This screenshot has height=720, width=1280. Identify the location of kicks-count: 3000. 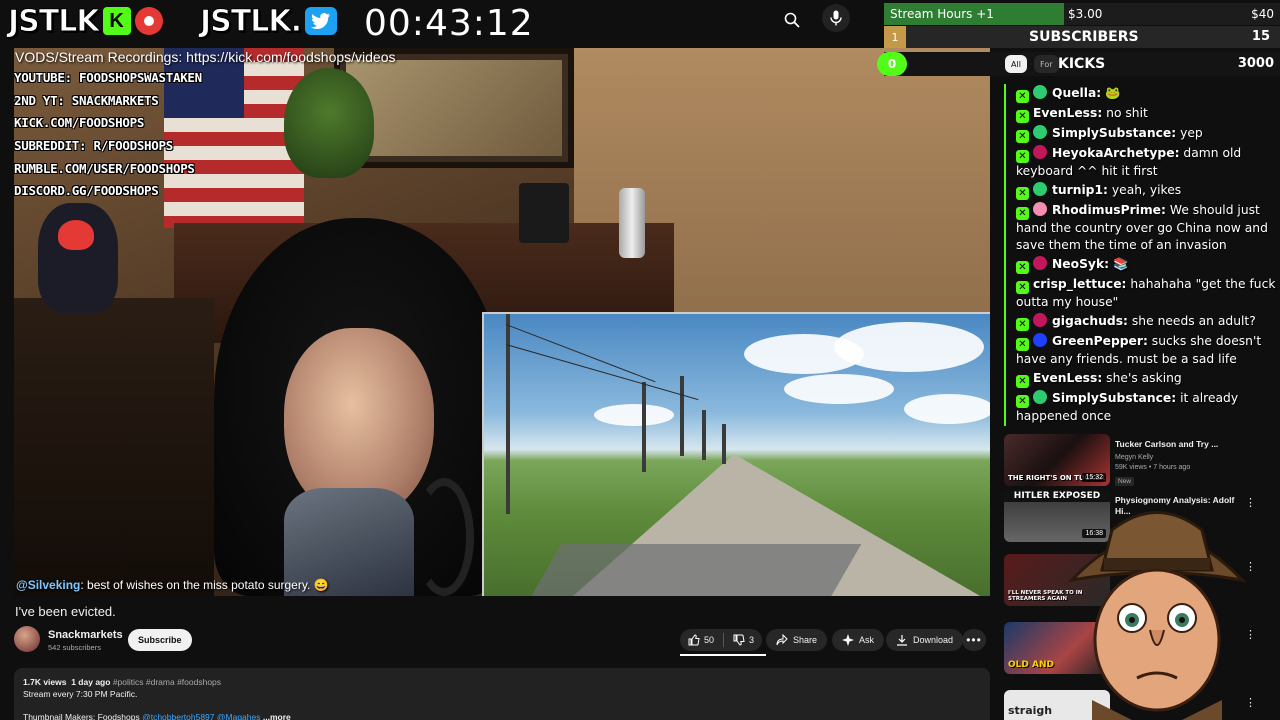
(1255, 63).